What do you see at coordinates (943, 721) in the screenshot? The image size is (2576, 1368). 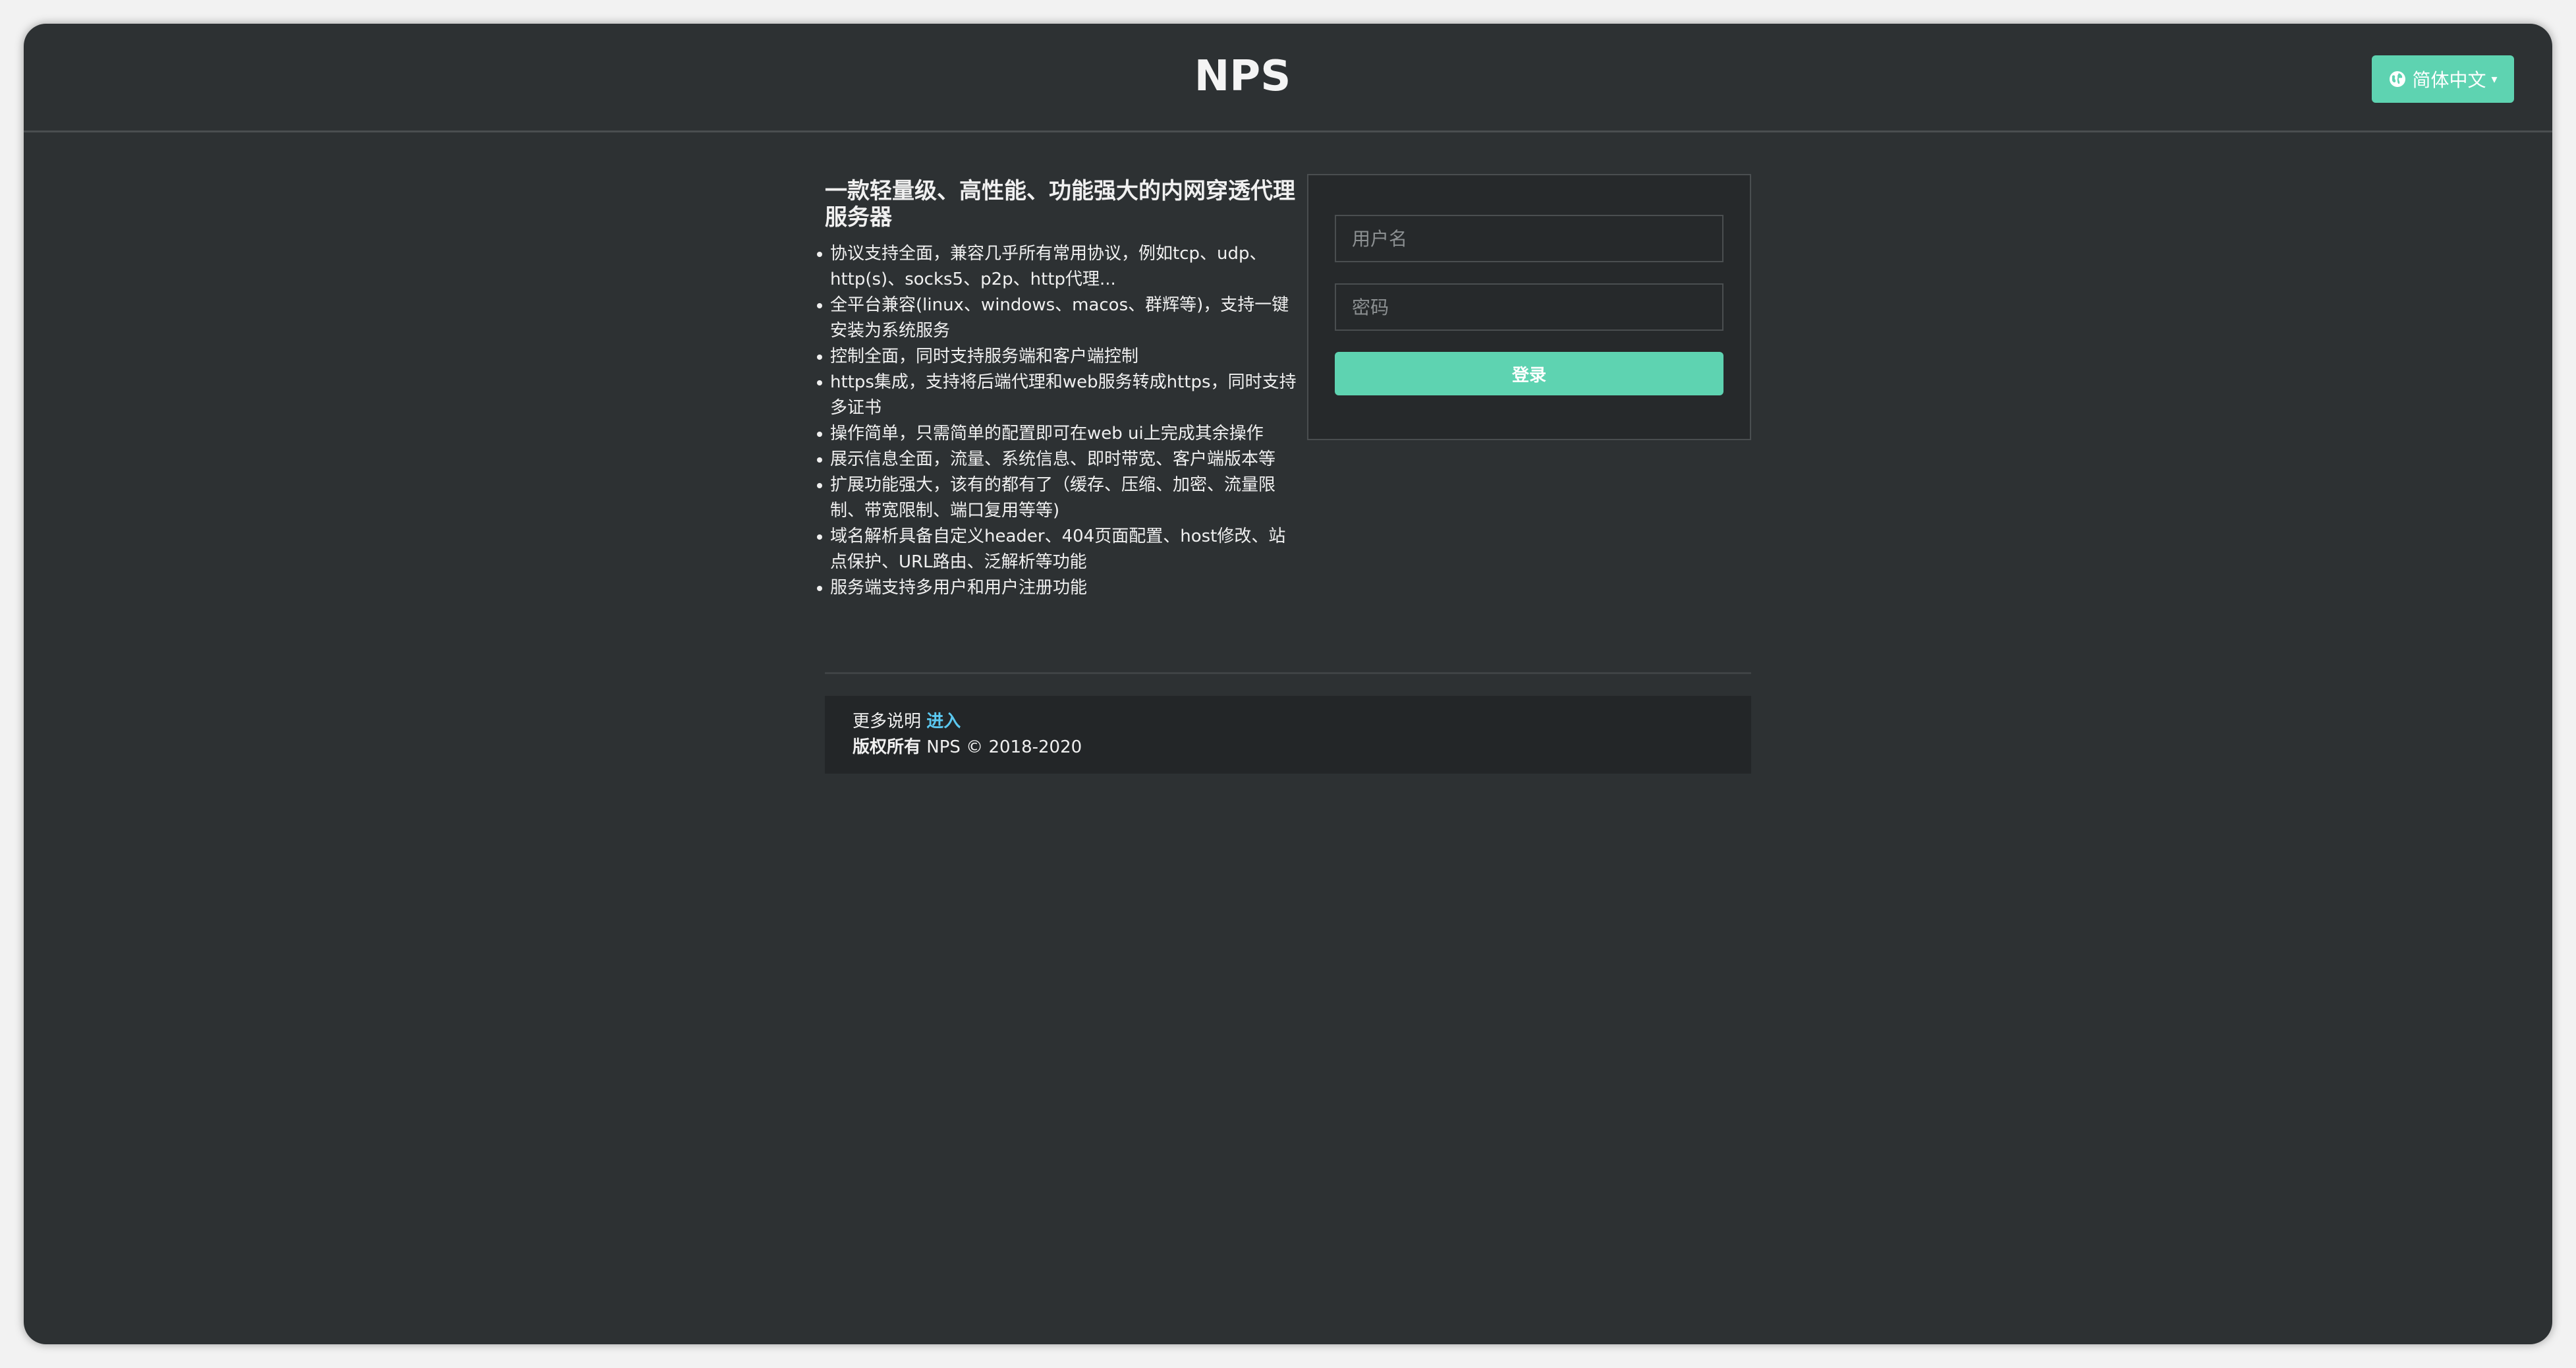 I see `more-info-link: 进入` at bounding box center [943, 721].